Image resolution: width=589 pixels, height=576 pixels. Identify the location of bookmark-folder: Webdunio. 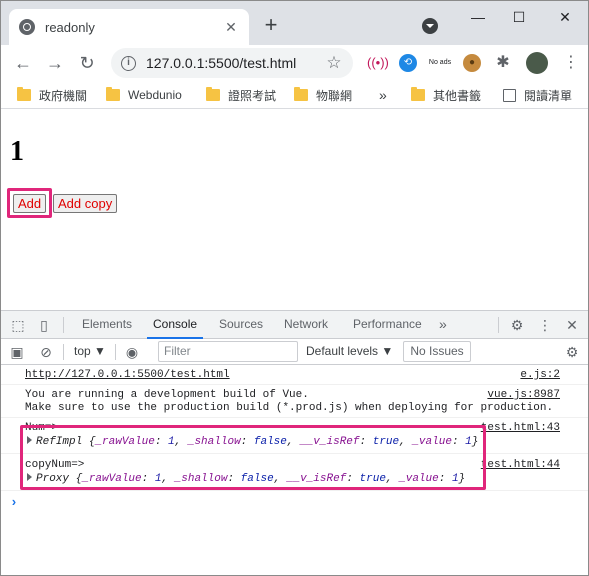
(144, 95).